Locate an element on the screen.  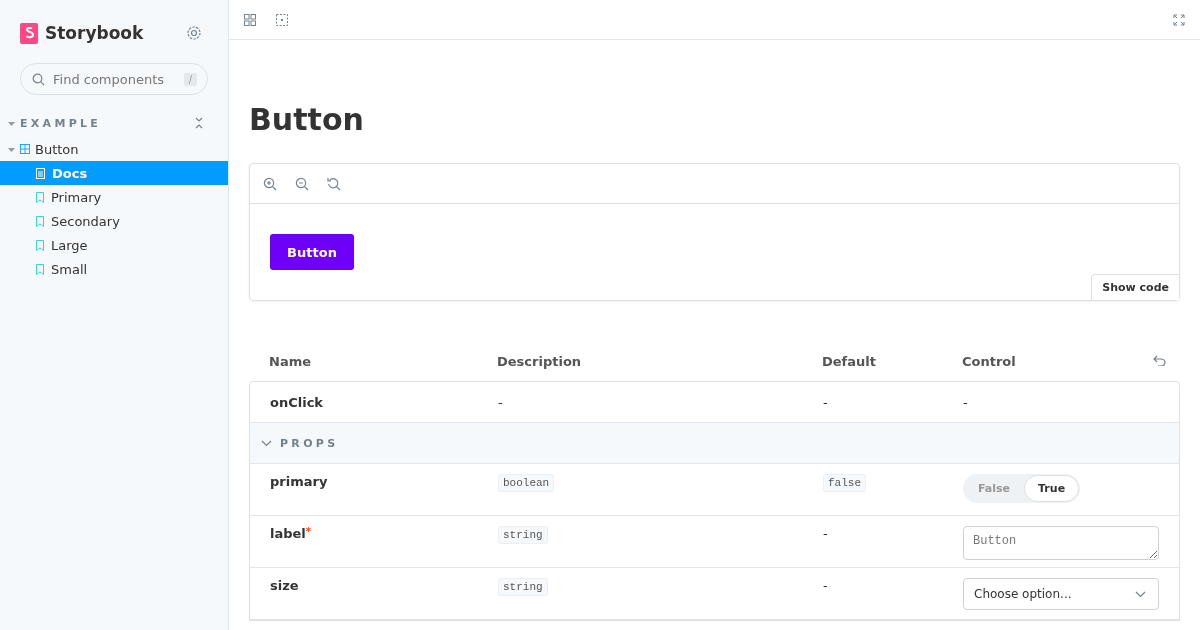
outline-icon is located at coordinates (282, 19).